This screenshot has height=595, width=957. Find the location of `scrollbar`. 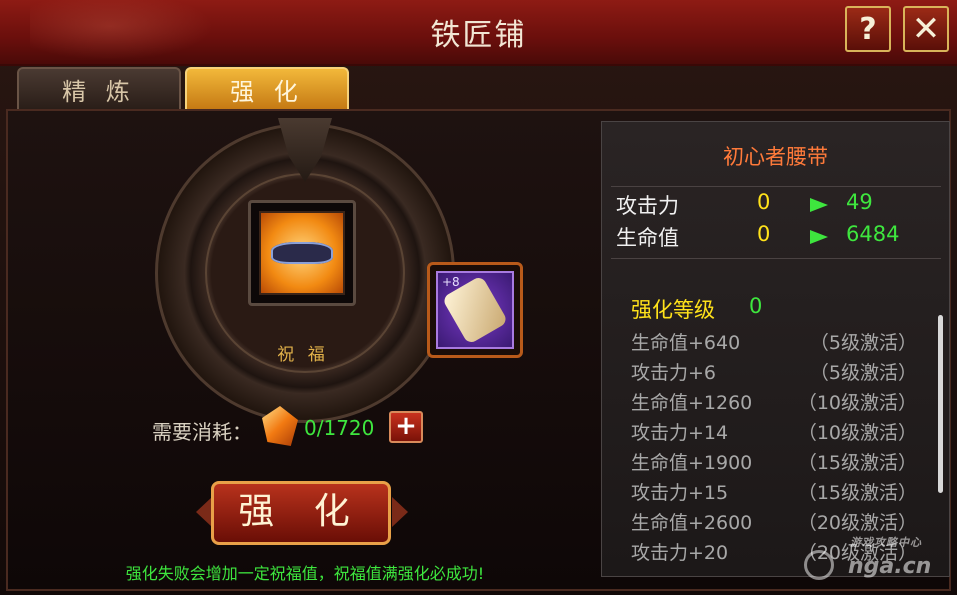

scrollbar is located at coordinates (940, 404).